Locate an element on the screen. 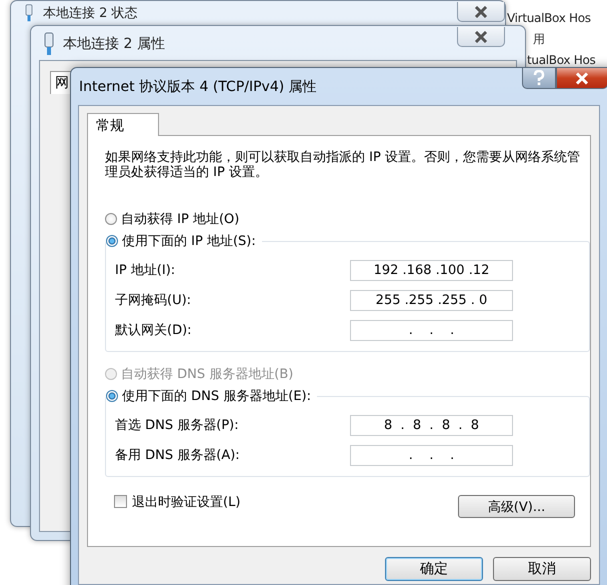 This screenshot has height=585, width=607. ip-address-field: 255 .255 .255 . 0 is located at coordinates (431, 300).